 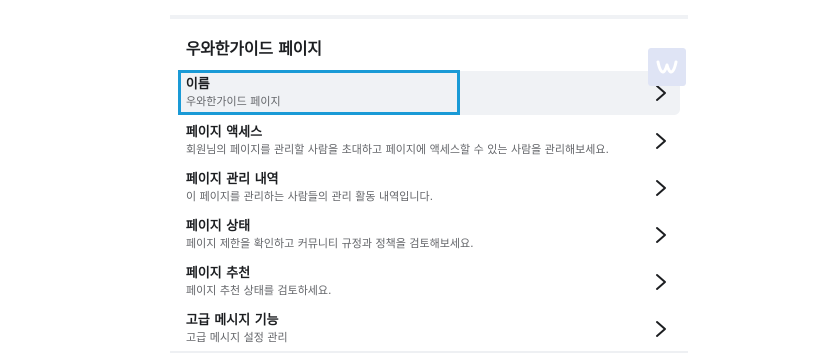 I want to click on settings-item-title: 고급 메시지 기능, so click(x=232, y=320).